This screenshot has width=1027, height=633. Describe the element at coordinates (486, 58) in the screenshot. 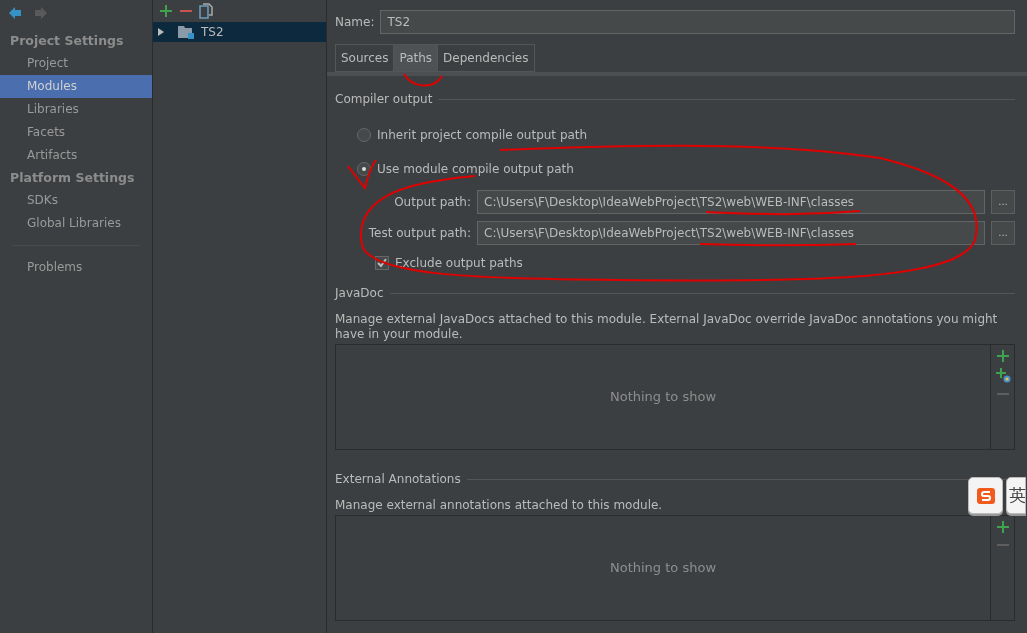

I see `tab: Dependencies` at that location.